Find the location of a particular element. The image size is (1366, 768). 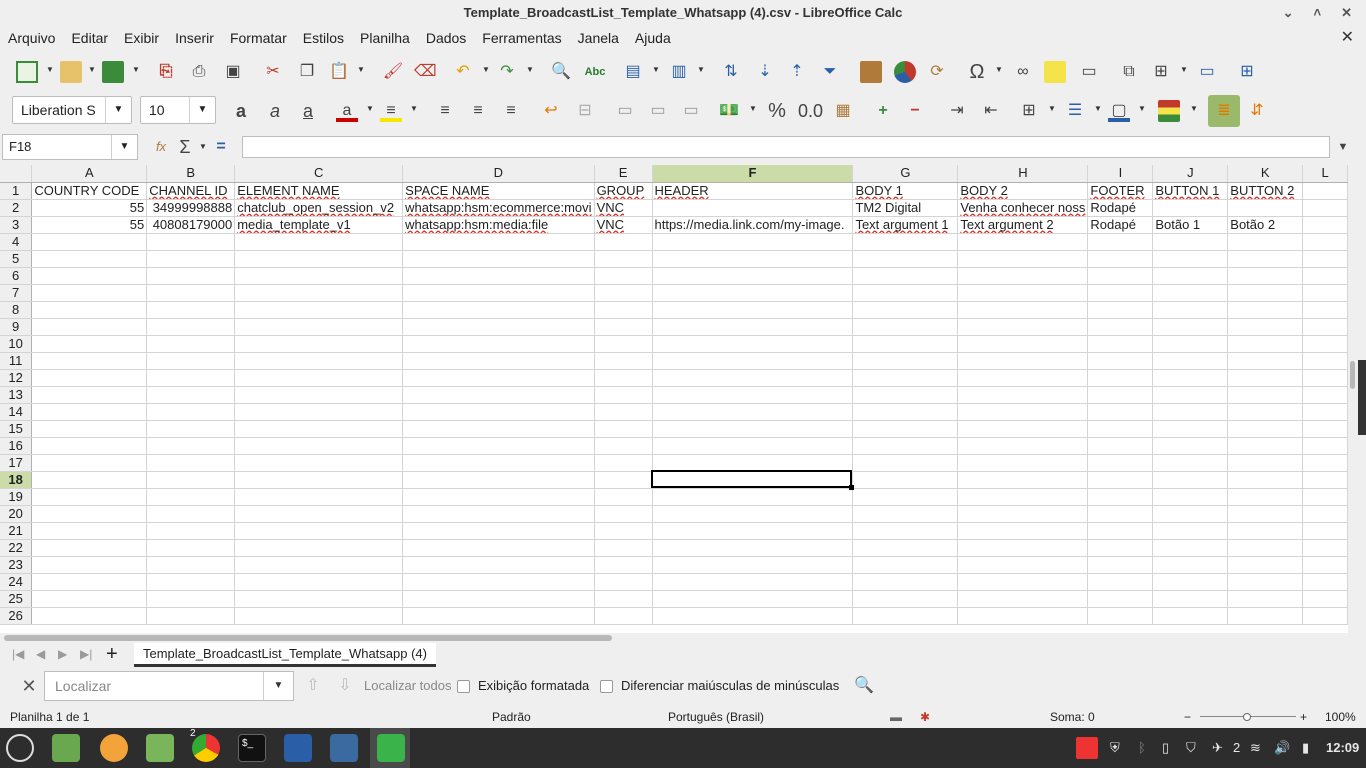

align-top-icon: ▭ is located at coordinates (625, 111).